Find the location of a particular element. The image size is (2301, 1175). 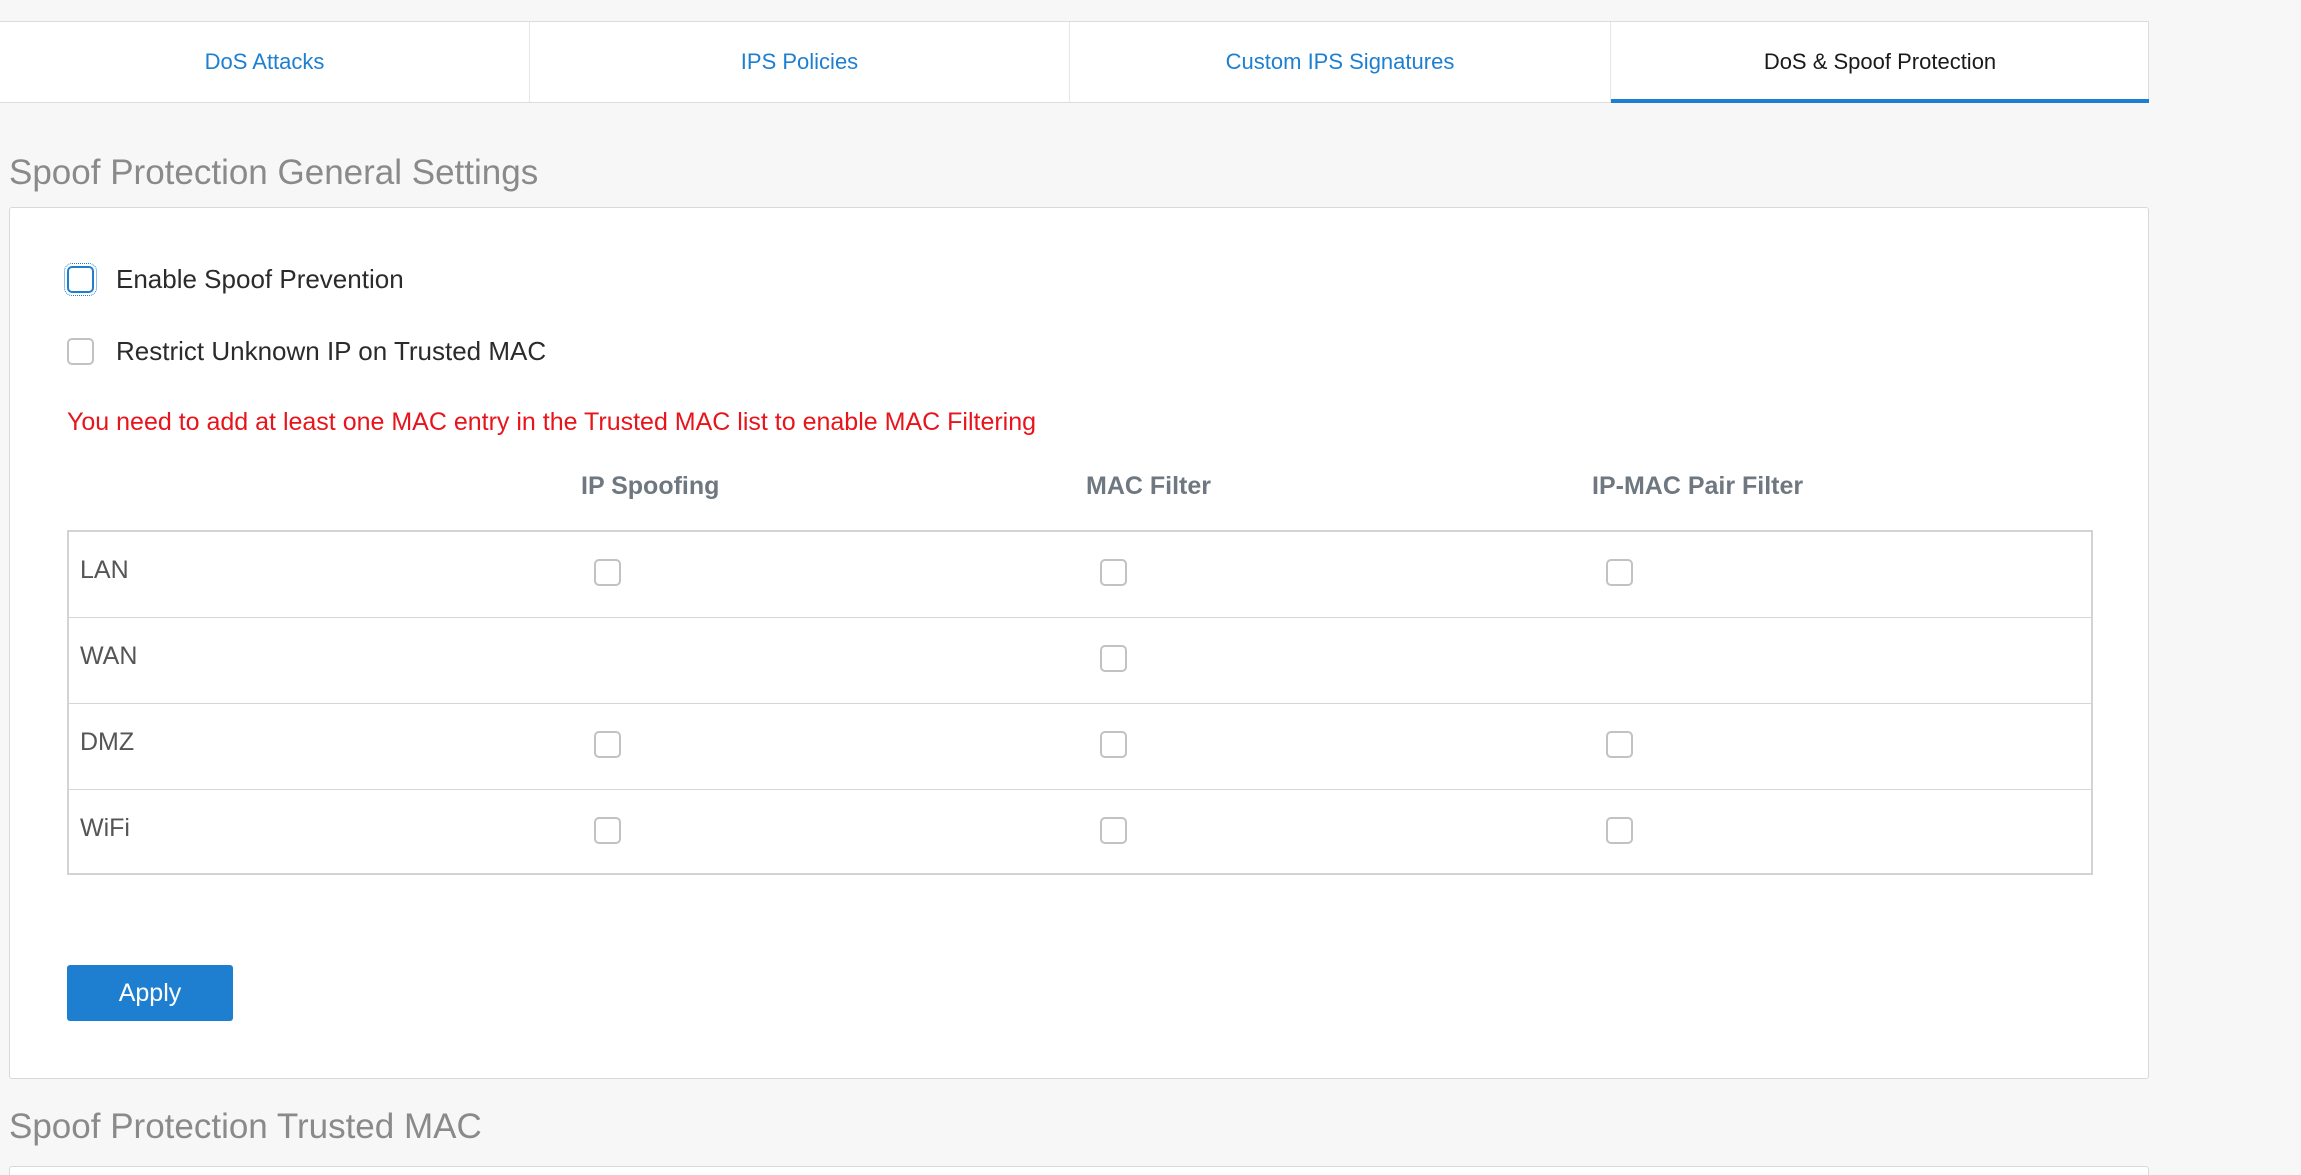

enable-spoof-prevention-option: Enable Spoof Prevention is located at coordinates (234, 279).